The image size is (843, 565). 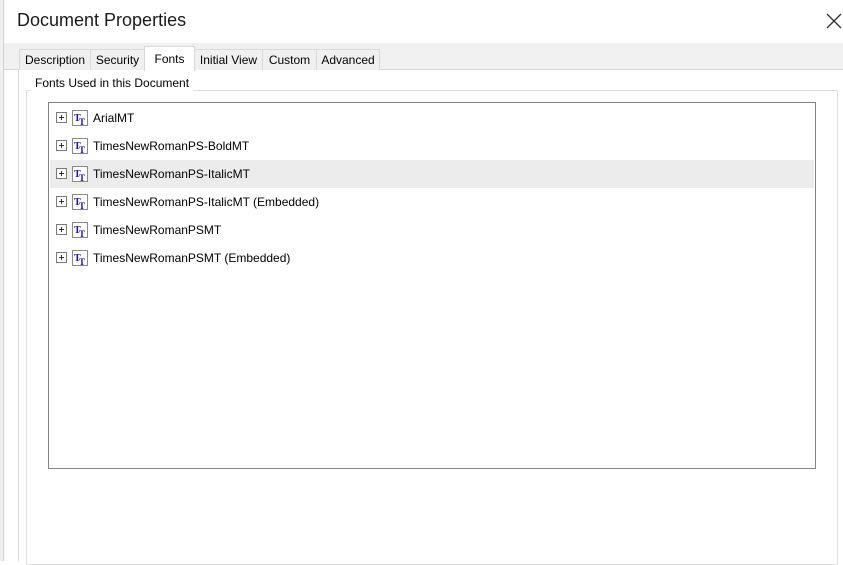 What do you see at coordinates (206, 202) in the screenshot?
I see `font-name: TimesNewRomanPS-ItalicMT (Embedded)` at bounding box center [206, 202].